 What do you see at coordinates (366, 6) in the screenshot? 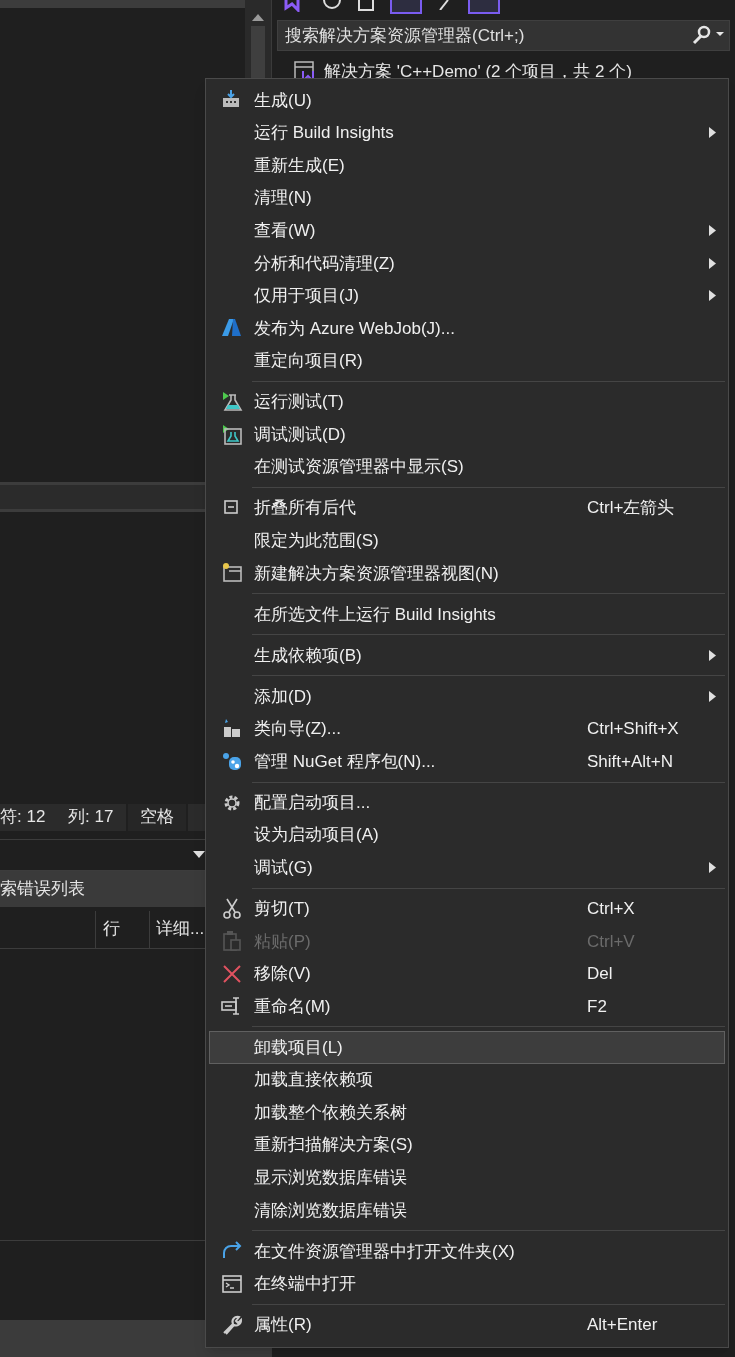
I see `copy-icon` at bounding box center [366, 6].